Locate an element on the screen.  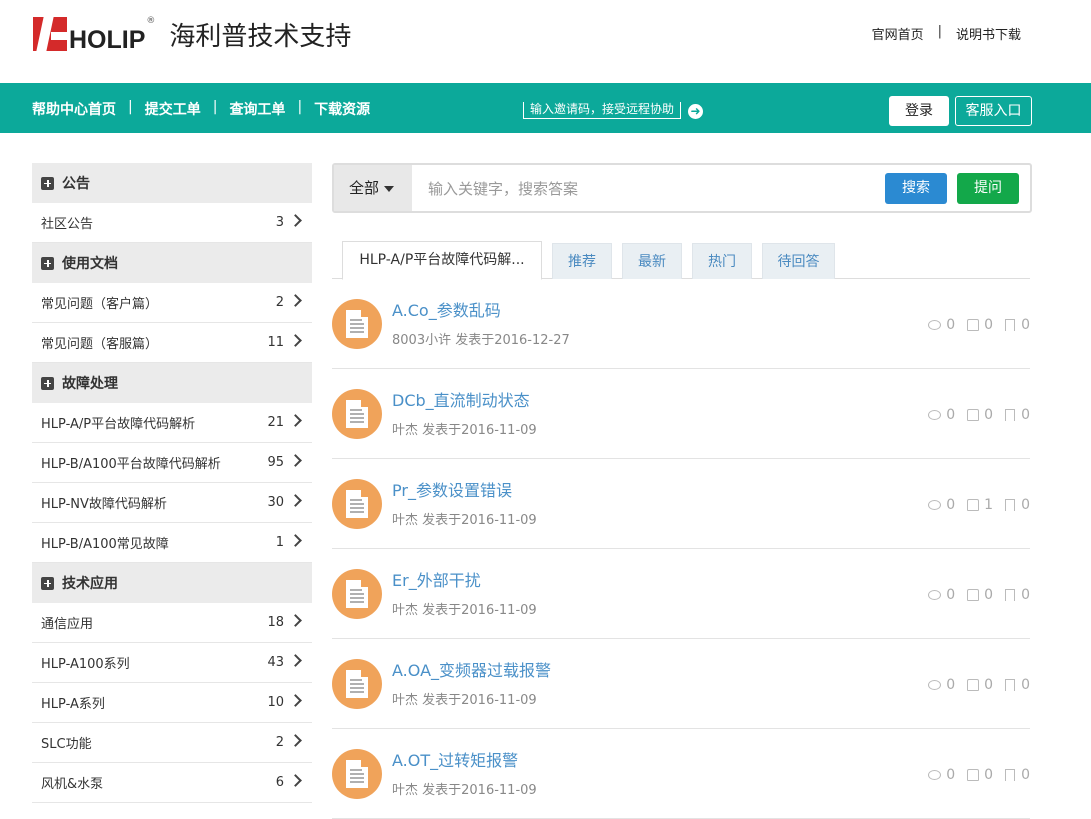
comment-icon is located at coordinates (935, 325).